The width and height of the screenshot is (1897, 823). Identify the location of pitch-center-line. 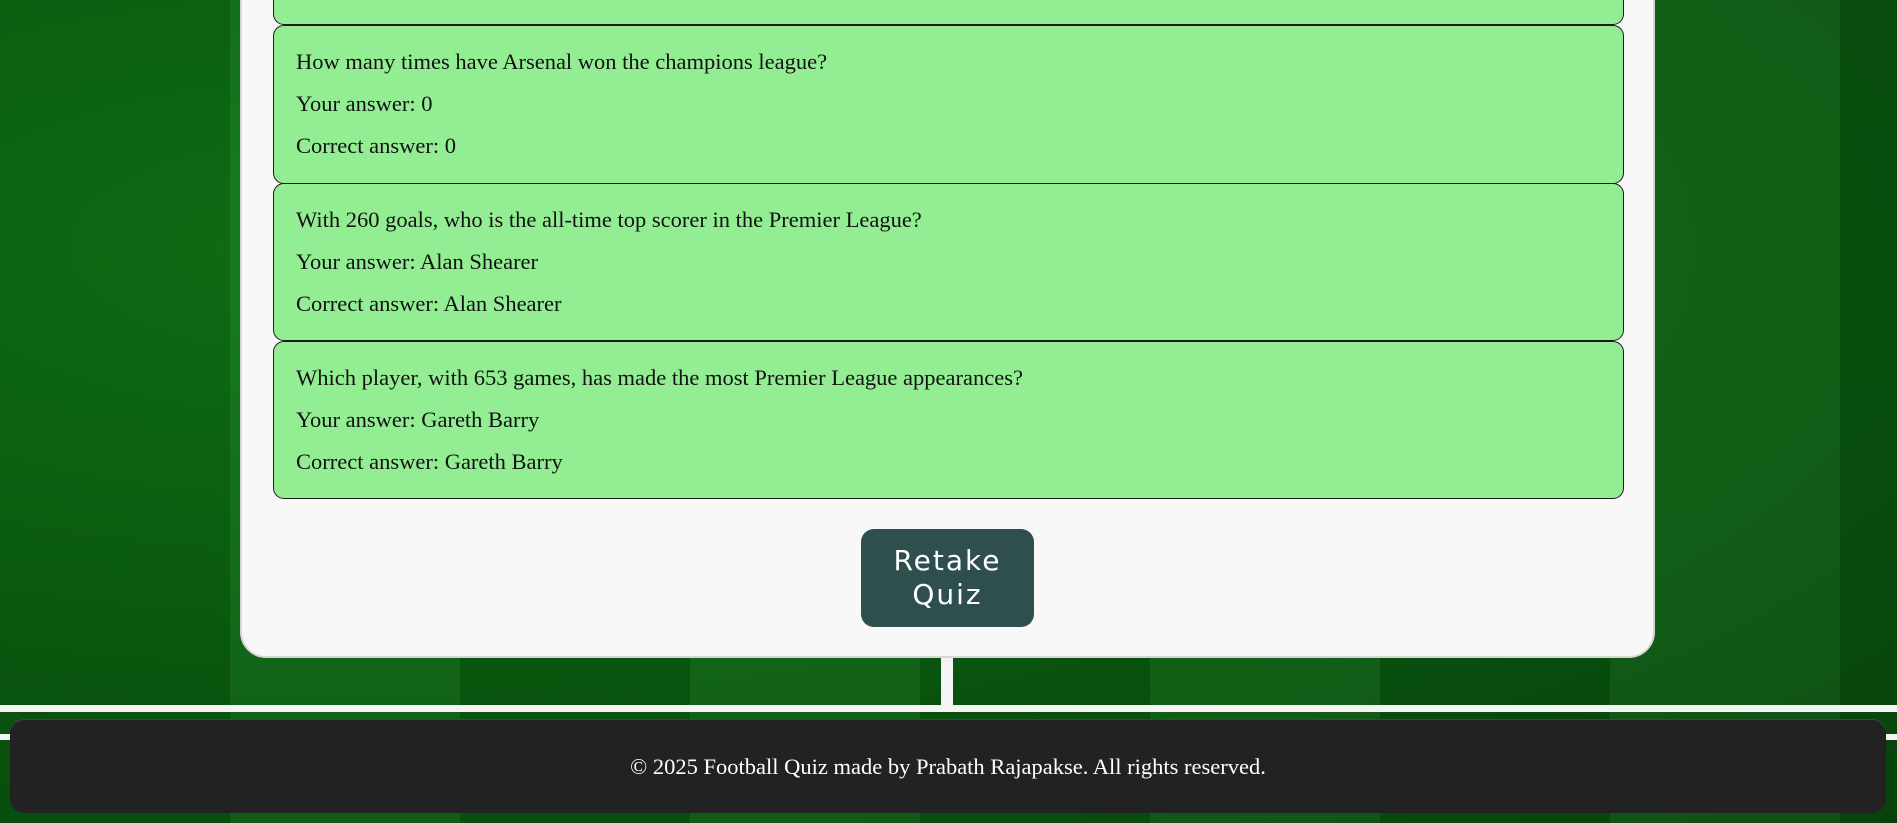
(947, 683).